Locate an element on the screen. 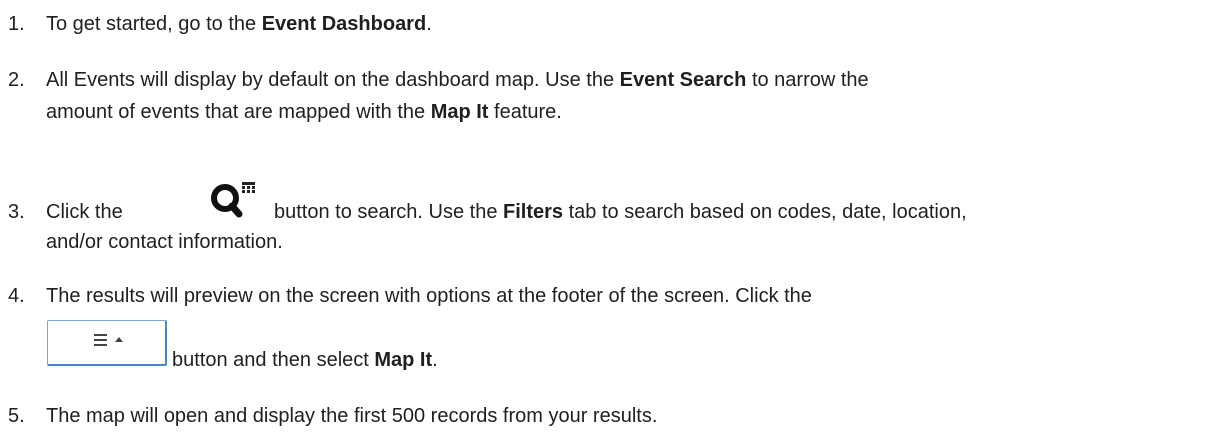  menu-caret-button is located at coordinates (107, 343).